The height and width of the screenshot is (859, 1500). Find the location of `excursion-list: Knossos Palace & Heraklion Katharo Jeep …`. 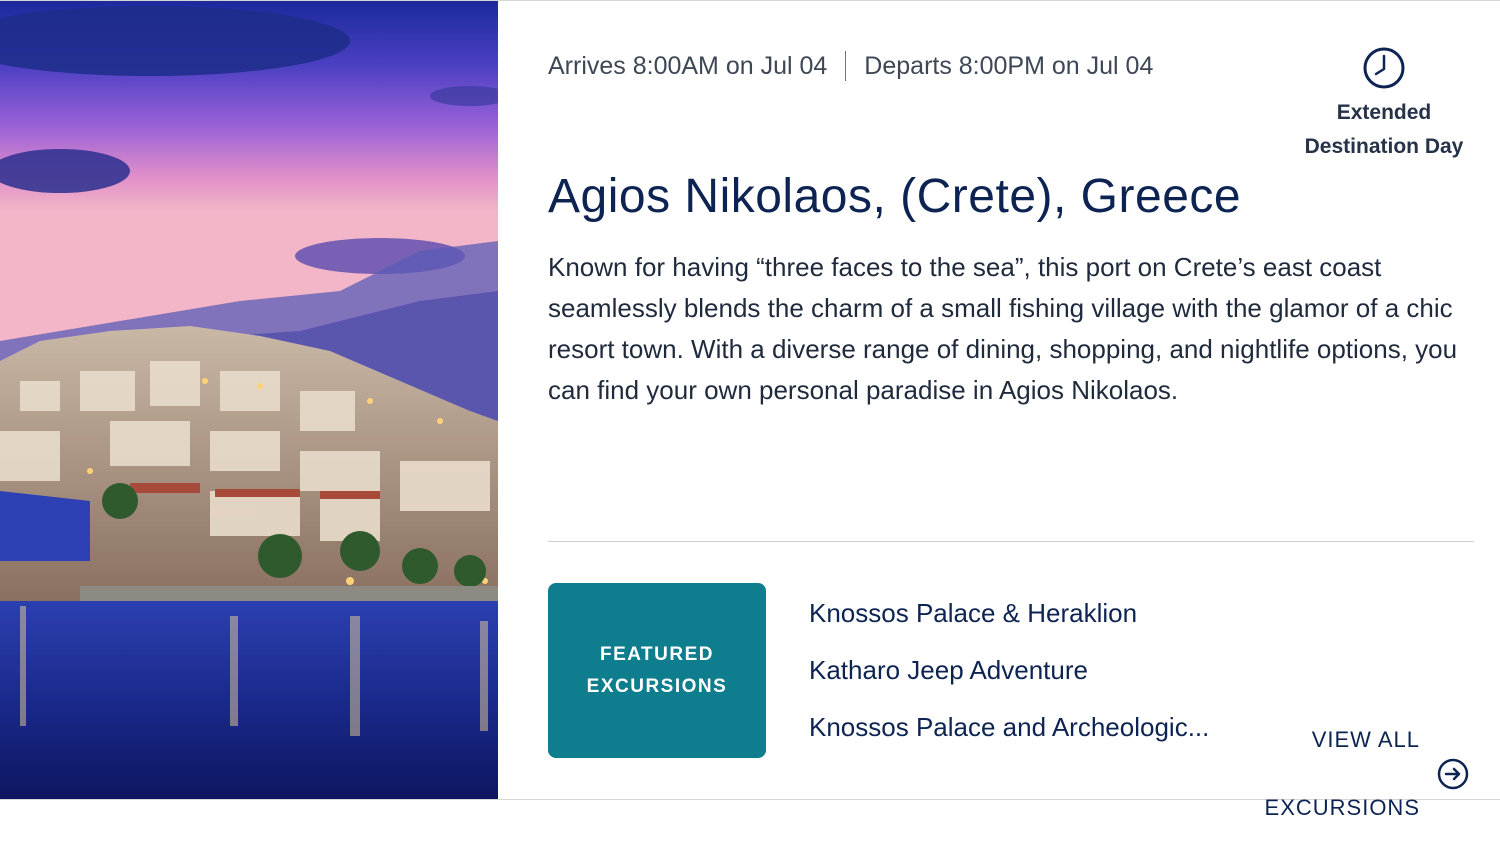

excursion-list: Knossos Palace & Heraklion Katharo Jeep … is located at coordinates (1009, 676).